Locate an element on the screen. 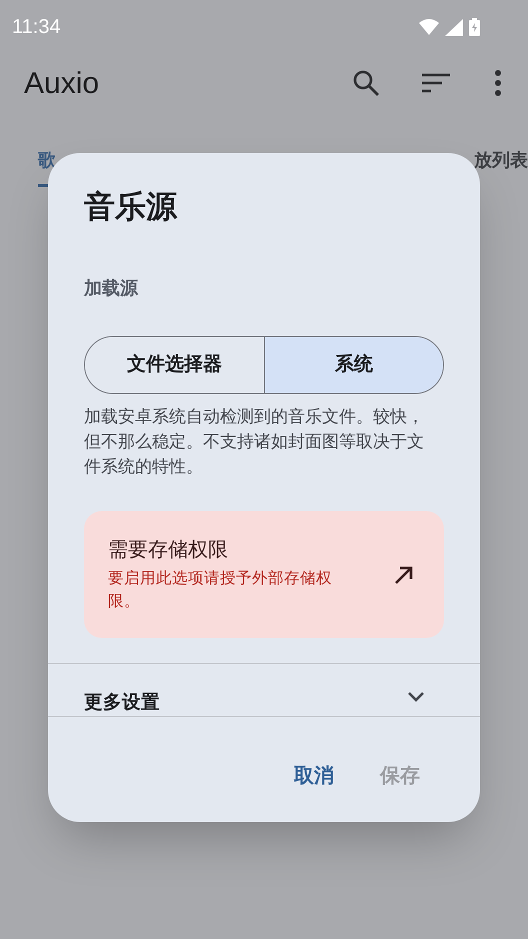 This screenshot has width=528, height=939. app-title: Auxio is located at coordinates (62, 84).